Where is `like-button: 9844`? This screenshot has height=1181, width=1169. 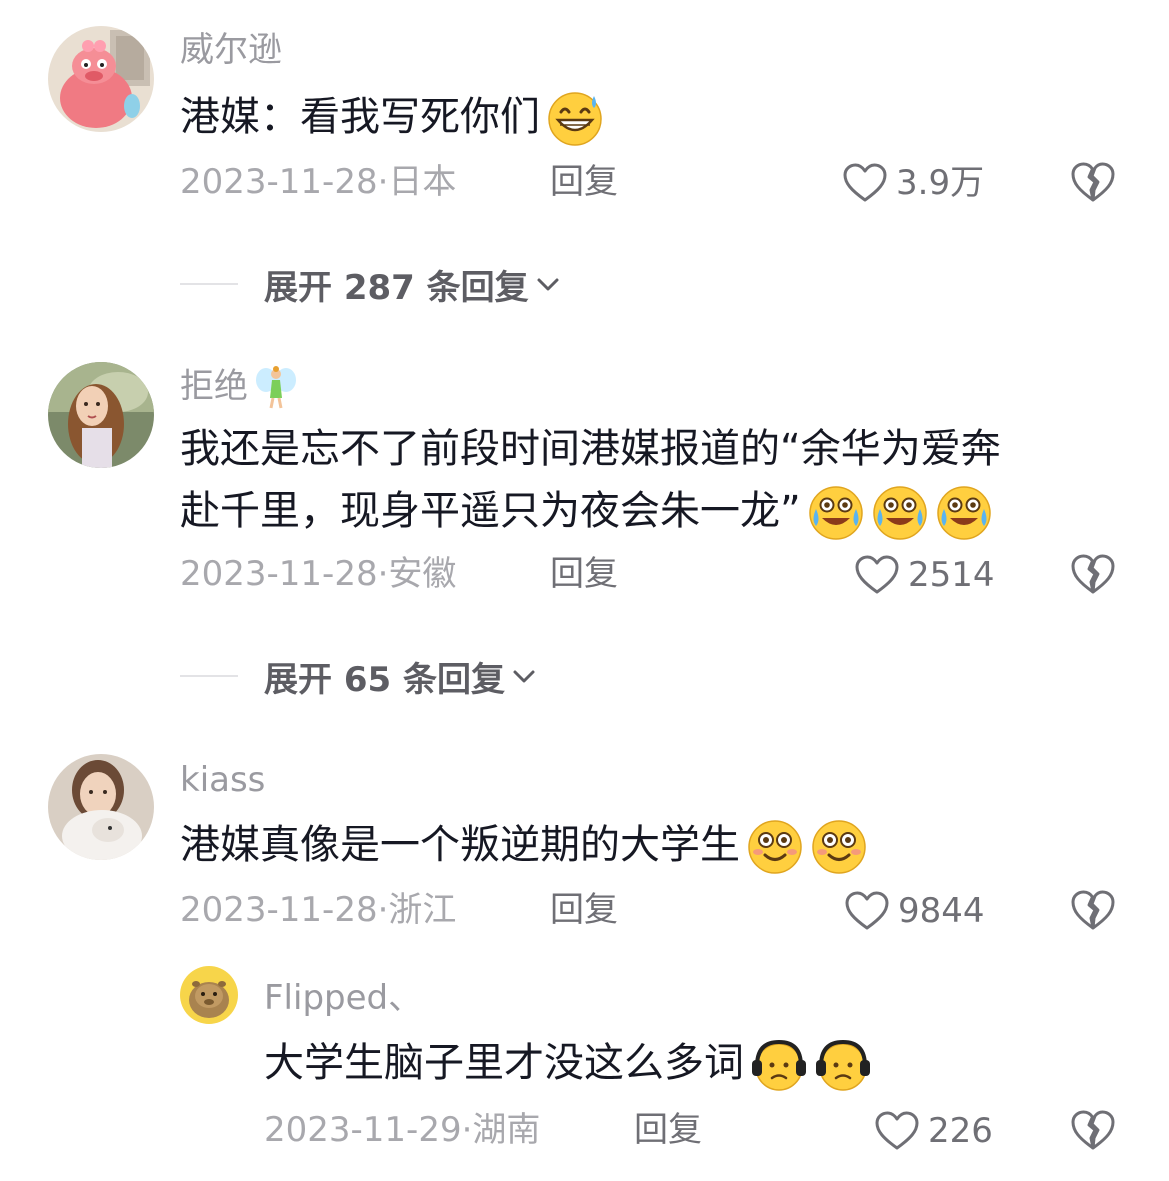 like-button: 9844 is located at coordinates (914, 911).